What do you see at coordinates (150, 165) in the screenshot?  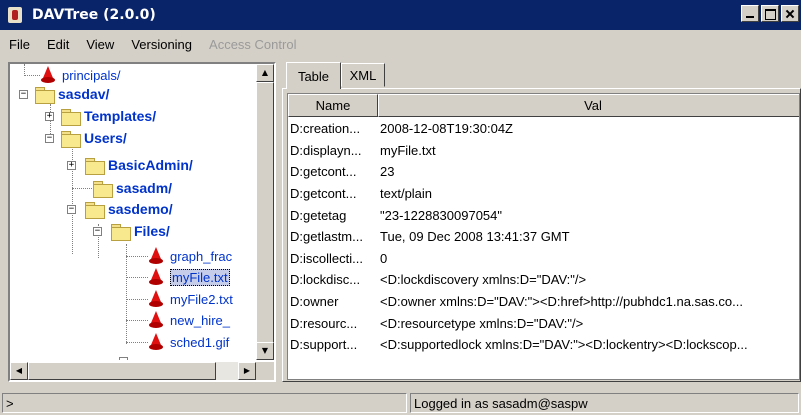 I see `tree-item-label: BasicAdmin/` at bounding box center [150, 165].